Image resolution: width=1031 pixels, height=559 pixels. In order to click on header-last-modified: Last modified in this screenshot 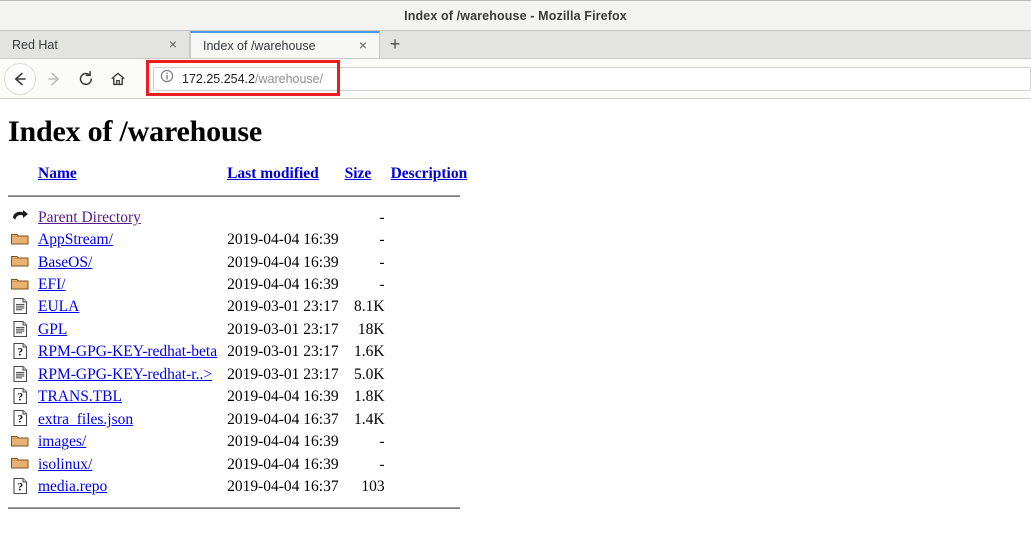, I will do `click(286, 175)`.